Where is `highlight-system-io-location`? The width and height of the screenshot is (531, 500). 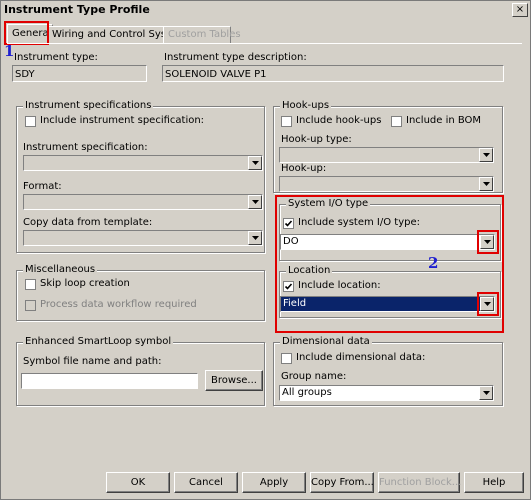
highlight-system-io-location is located at coordinates (389, 264).